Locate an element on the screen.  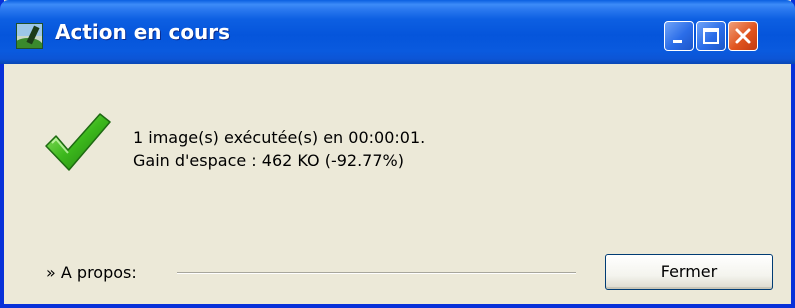
close-button: Fermer is located at coordinates (689, 272).